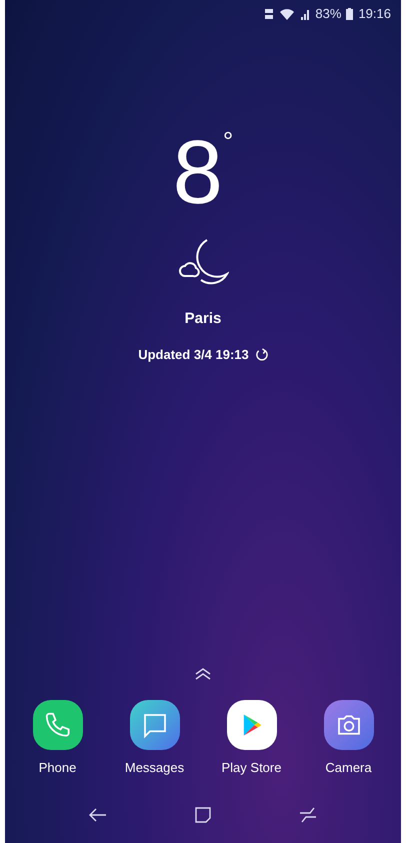 The width and height of the screenshot is (406, 843). I want to click on battery-icon, so click(350, 14).